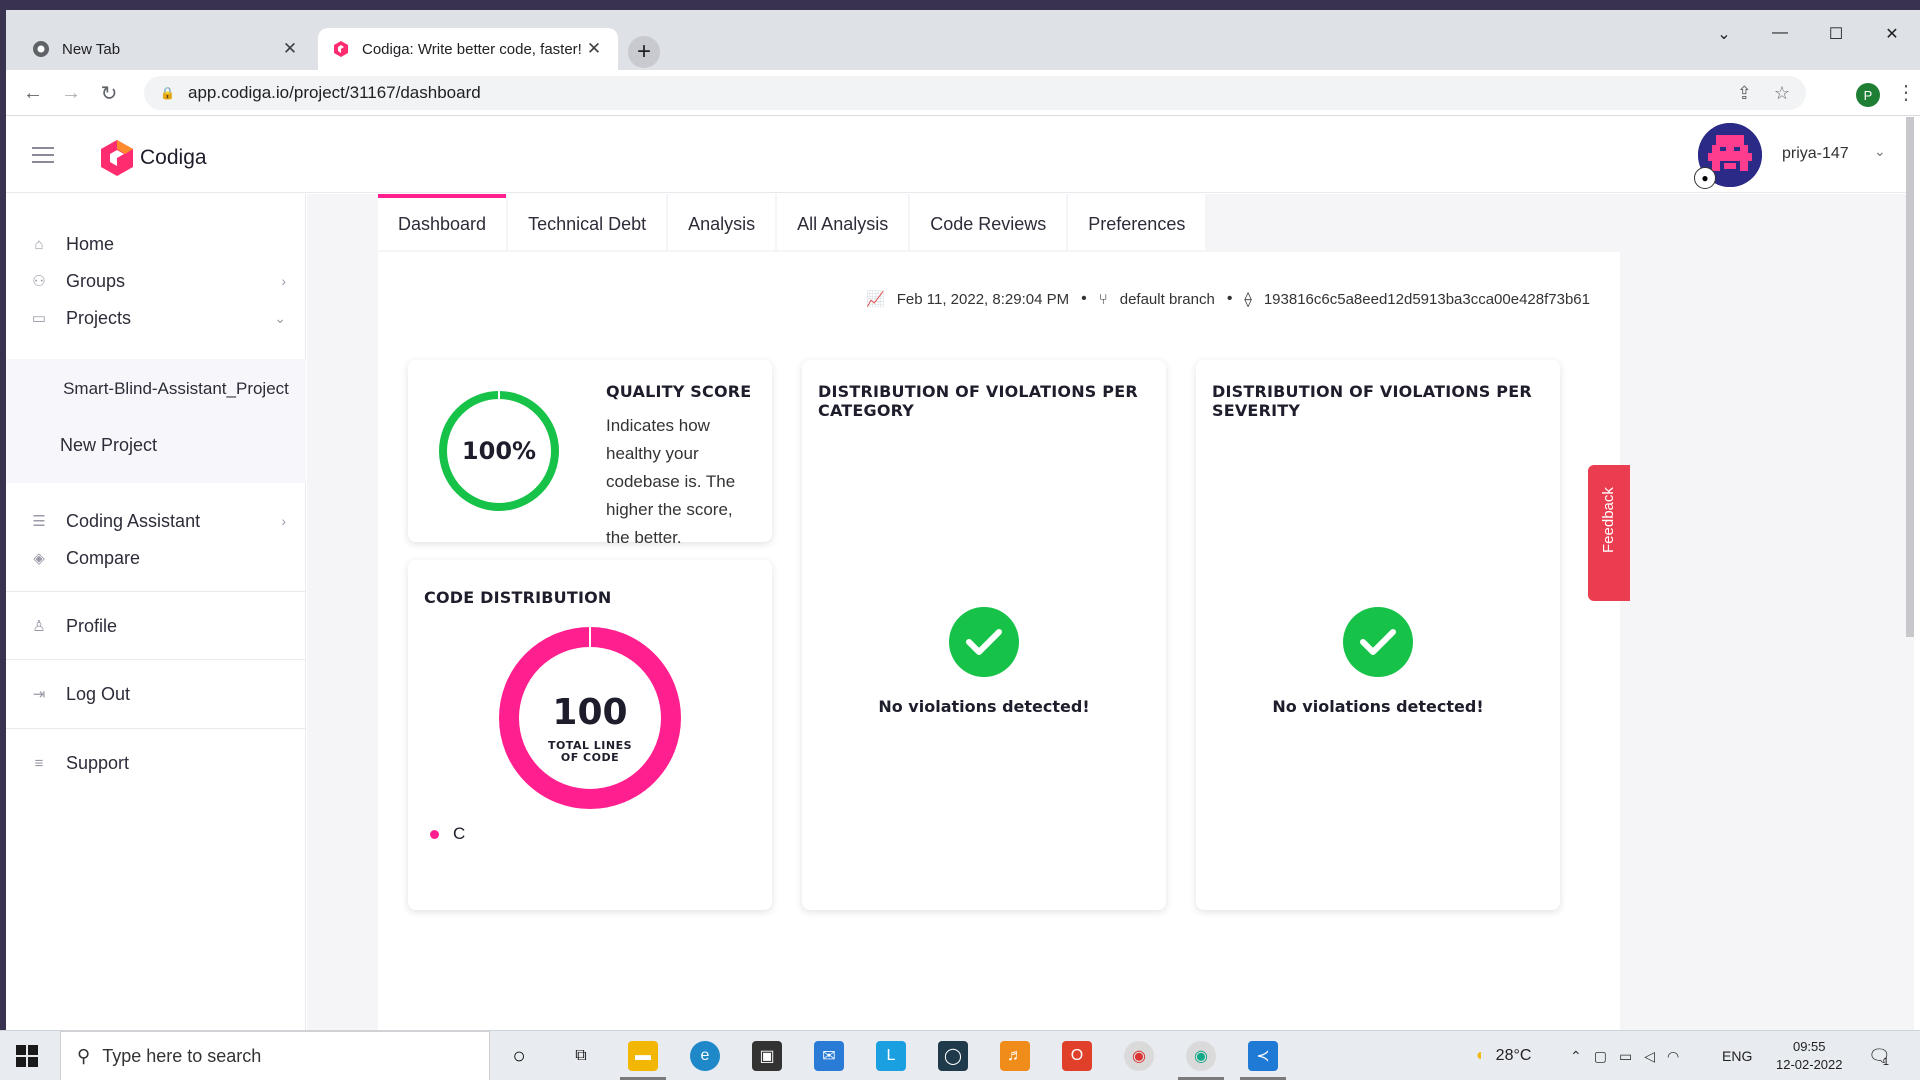 Image resolution: width=1920 pixels, height=1080 pixels. Describe the element at coordinates (468, 49) in the screenshot. I see `browser-tab-codiga: Codiga: Write better code, faster! ✕` at that location.